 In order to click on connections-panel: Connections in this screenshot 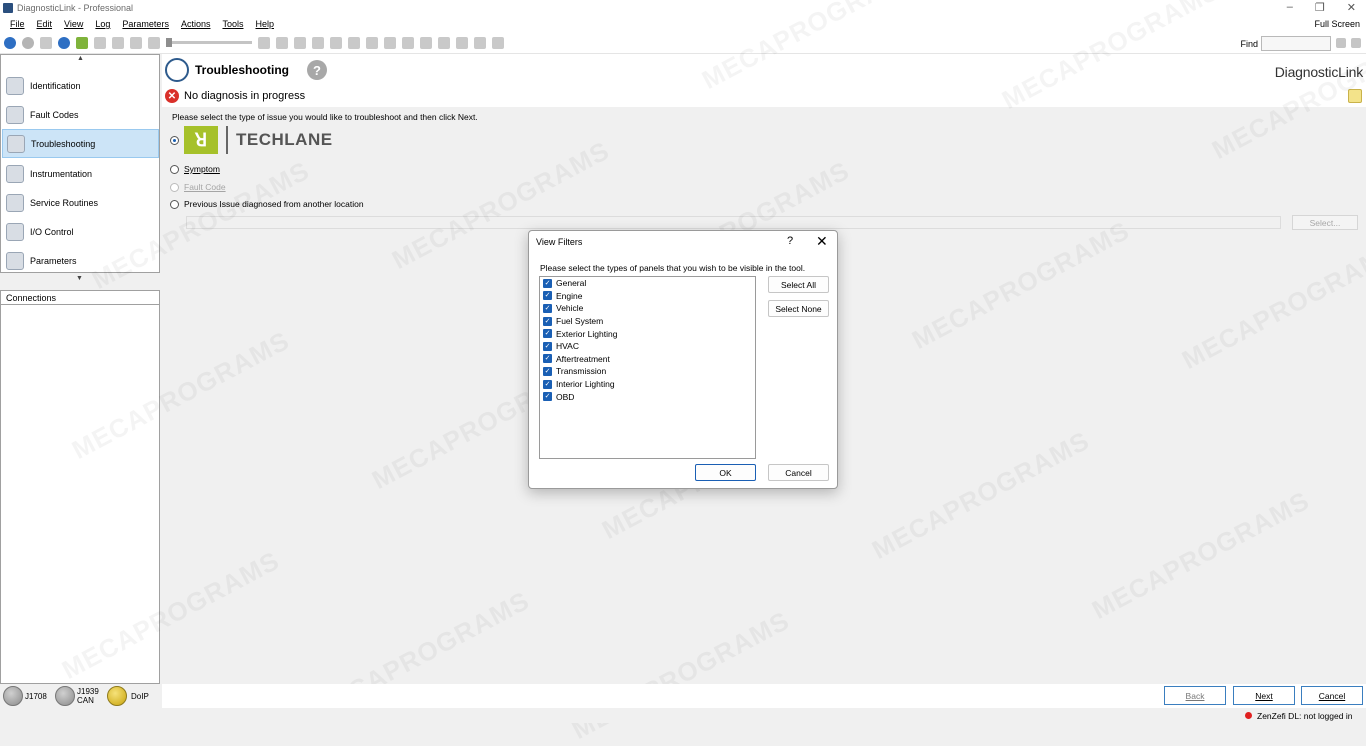, I will do `click(80, 487)`.